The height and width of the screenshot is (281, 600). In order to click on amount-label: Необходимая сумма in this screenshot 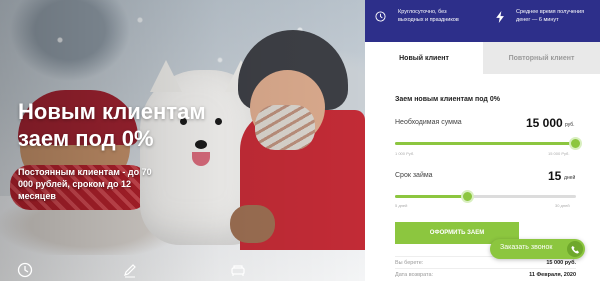, I will do `click(428, 122)`.